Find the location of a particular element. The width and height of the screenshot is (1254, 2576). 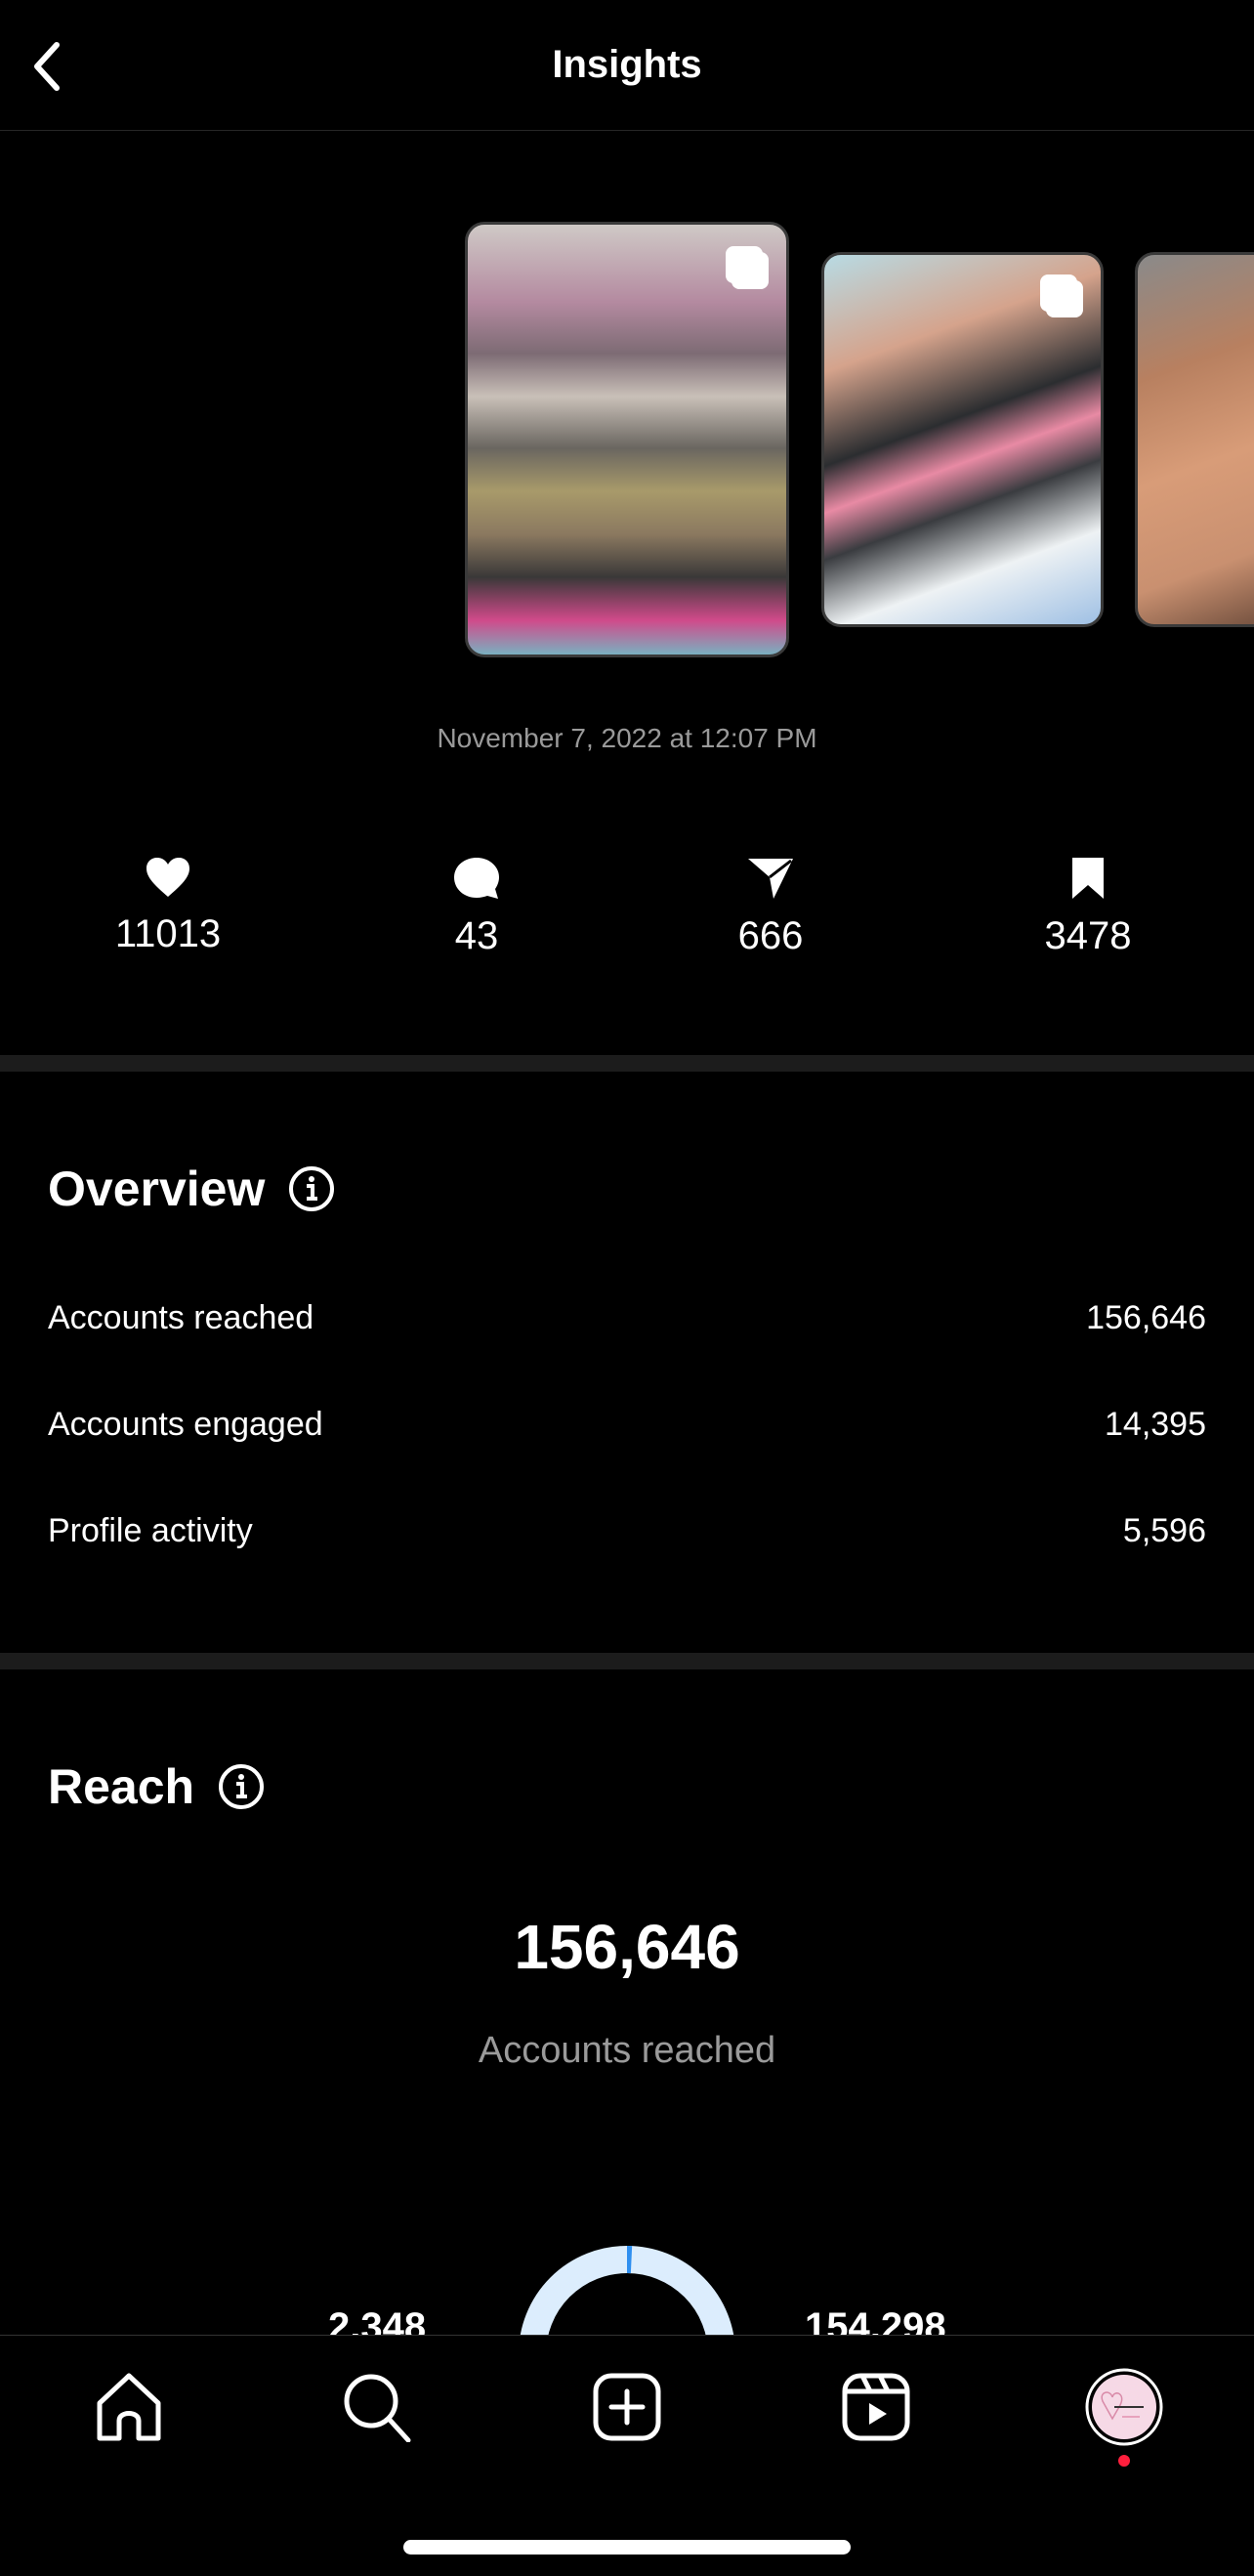

reach-header: Reach is located at coordinates (157, 1786).